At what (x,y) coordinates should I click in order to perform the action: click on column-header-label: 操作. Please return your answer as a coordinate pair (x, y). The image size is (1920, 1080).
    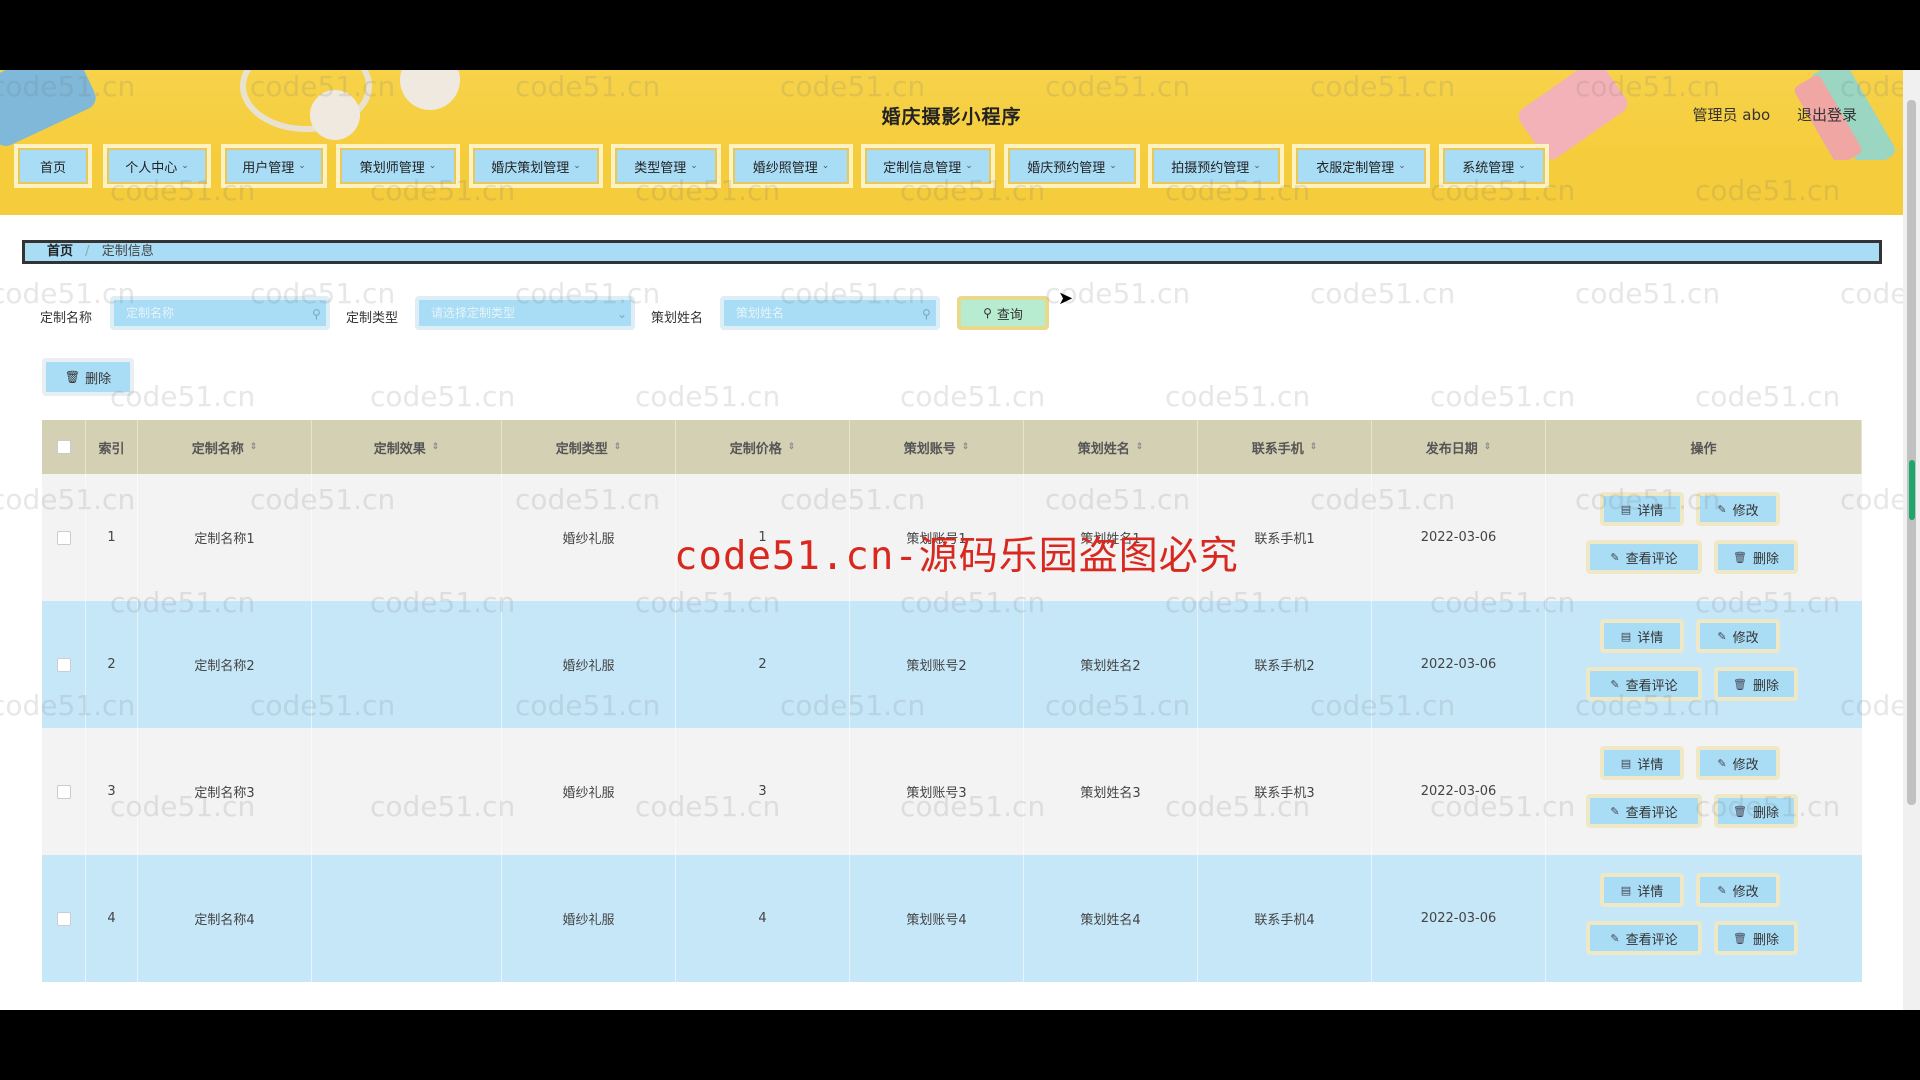
    Looking at the image, I should click on (1703, 449).